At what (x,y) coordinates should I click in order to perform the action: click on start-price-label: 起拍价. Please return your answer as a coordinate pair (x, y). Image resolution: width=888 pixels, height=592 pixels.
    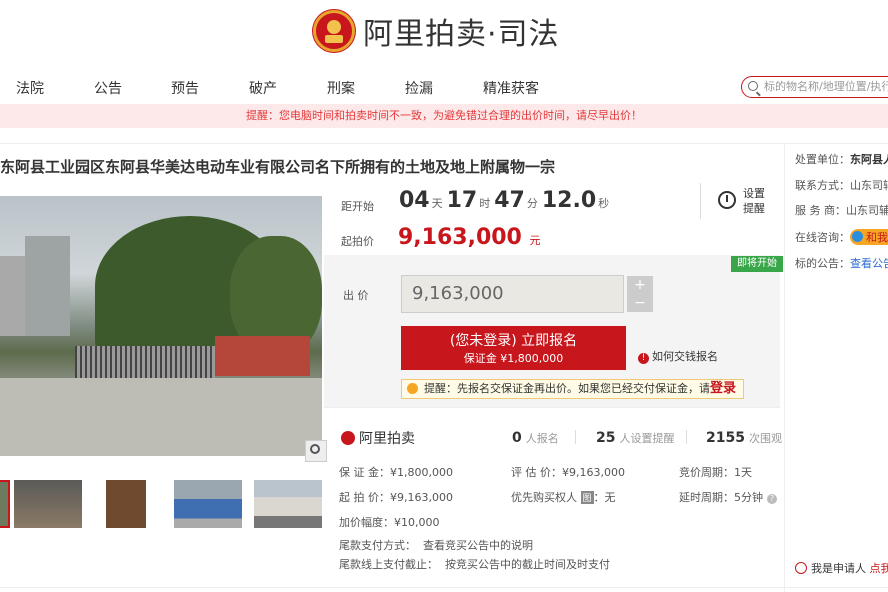
    Looking at the image, I should click on (357, 241).